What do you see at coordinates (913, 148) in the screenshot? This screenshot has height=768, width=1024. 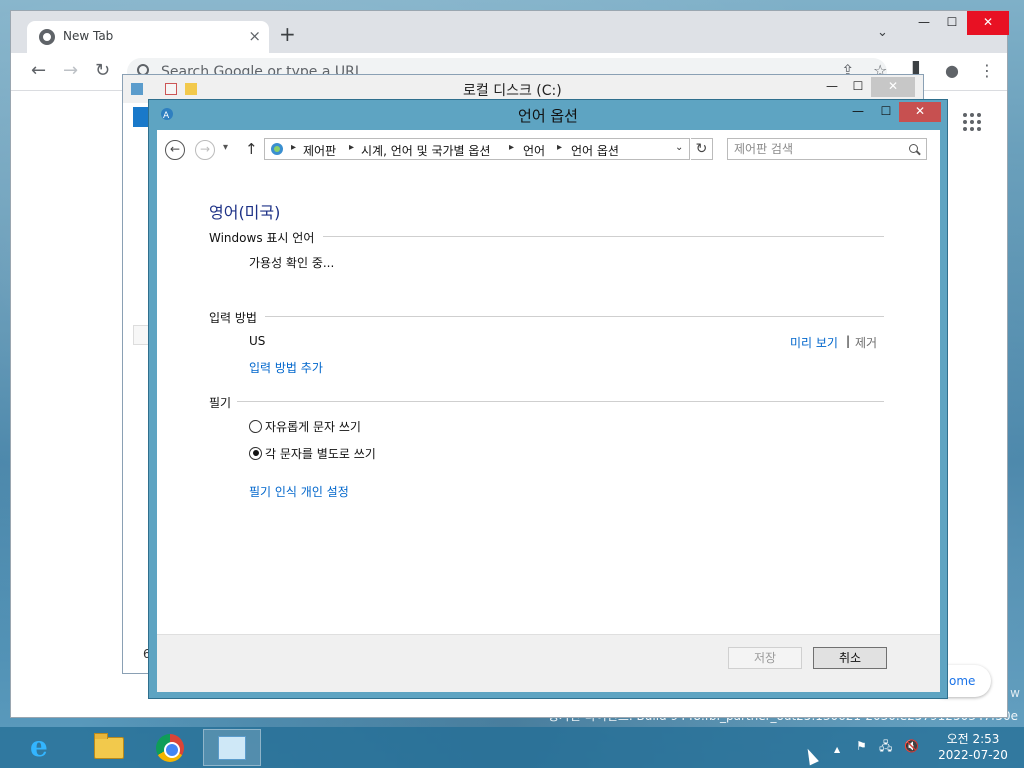 I see `search-icon` at bounding box center [913, 148].